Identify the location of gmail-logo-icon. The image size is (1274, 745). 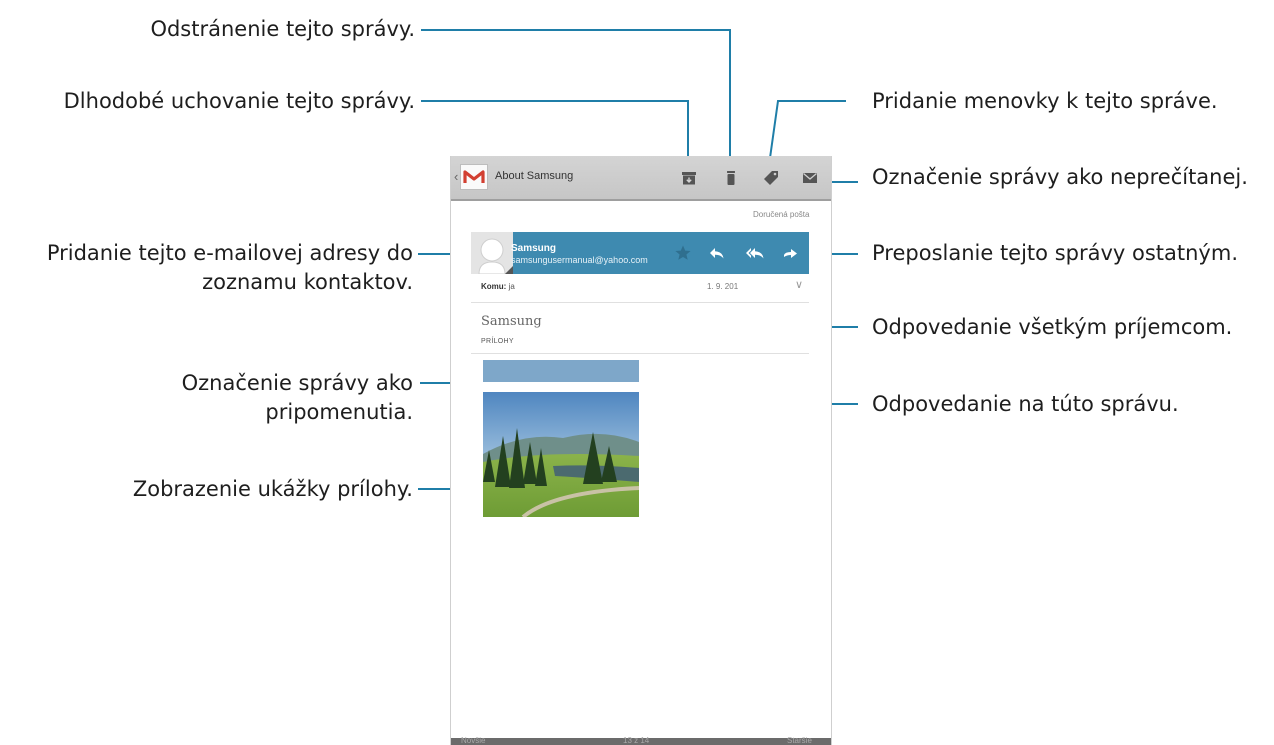
(474, 177).